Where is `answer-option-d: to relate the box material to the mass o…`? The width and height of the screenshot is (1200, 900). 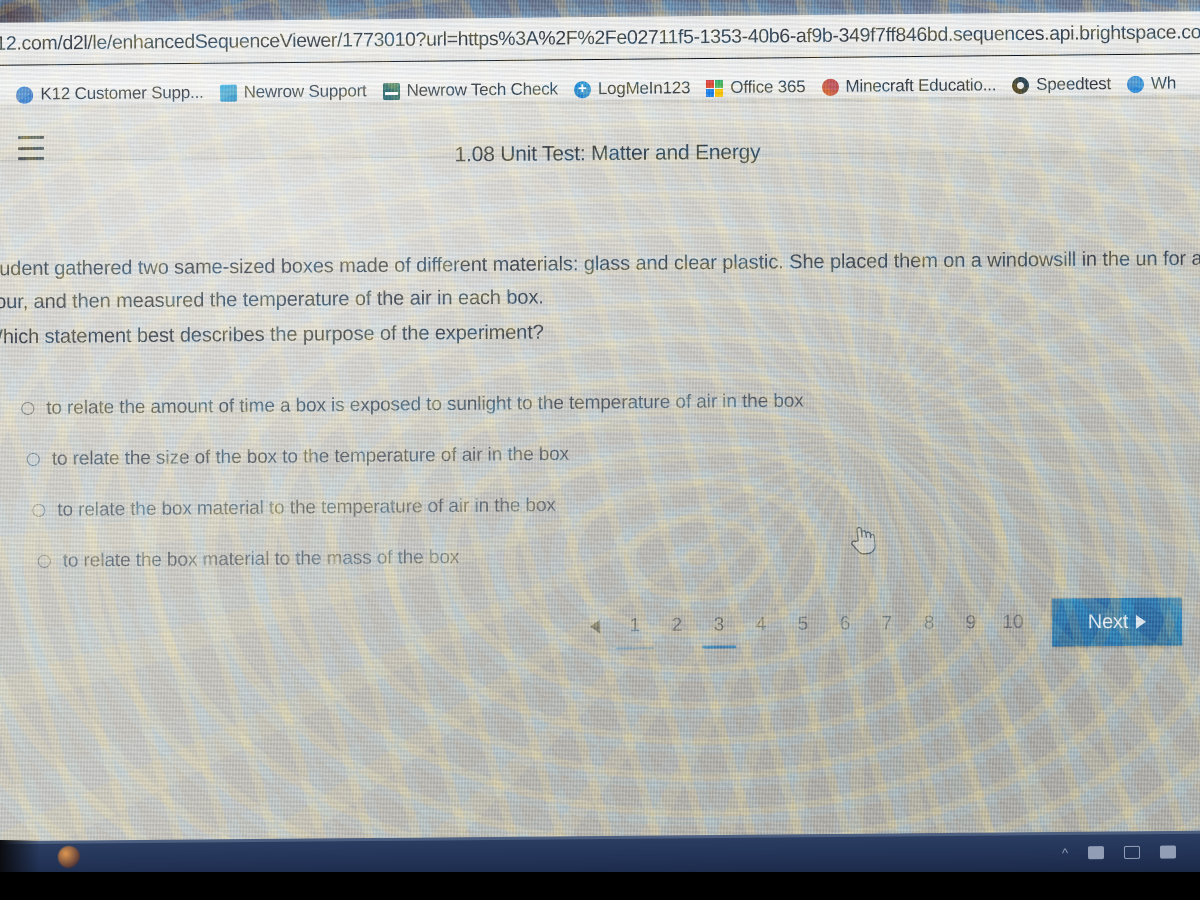 answer-option-d: to relate the box material to the mass o… is located at coordinates (551, 557).